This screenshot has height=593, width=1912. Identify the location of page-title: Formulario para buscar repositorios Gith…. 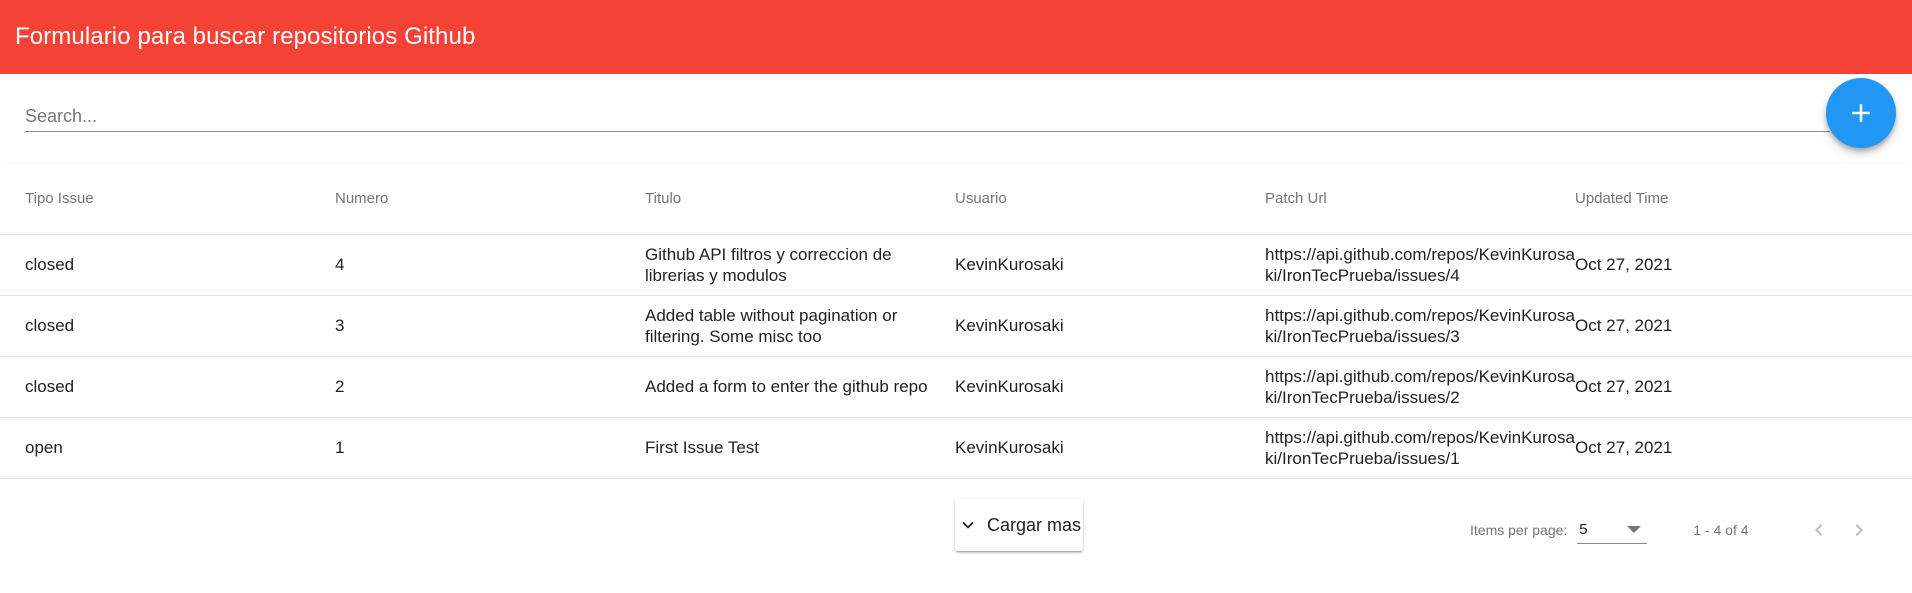
(245, 36).